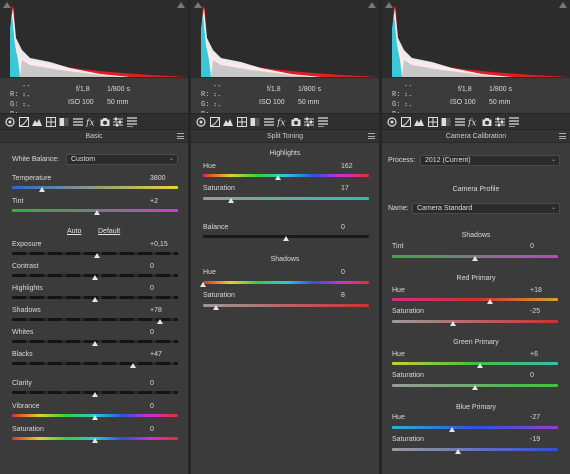  I want to click on red-hue-slider, so click(475, 299).